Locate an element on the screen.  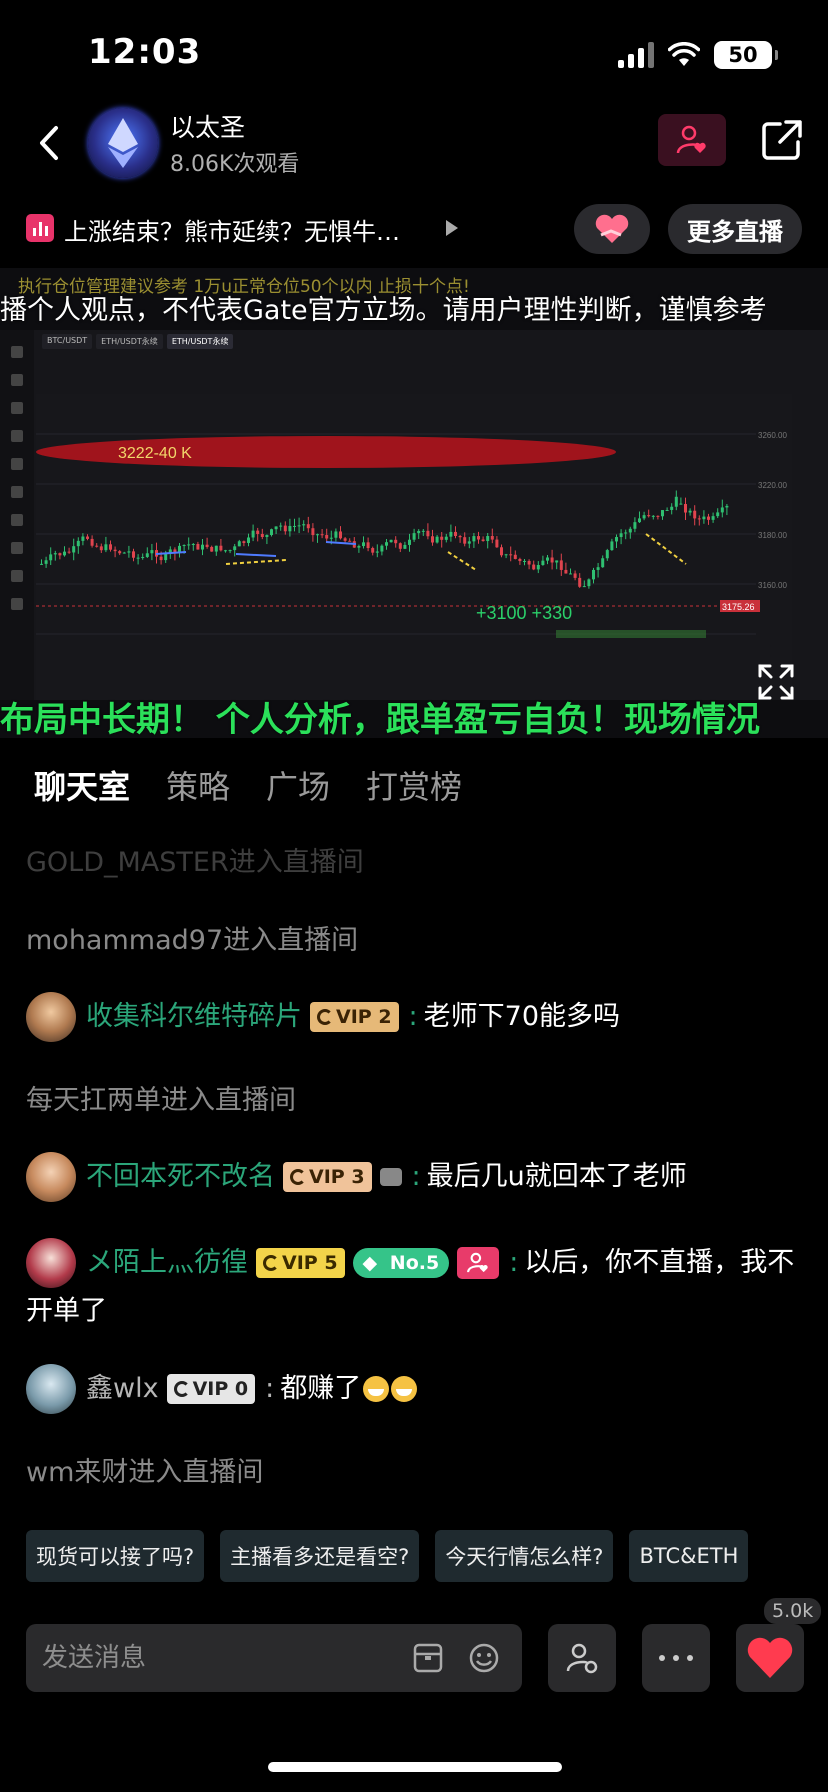
system-join-message: 每天扛两单进入直播间 is located at coordinates (161, 1100).